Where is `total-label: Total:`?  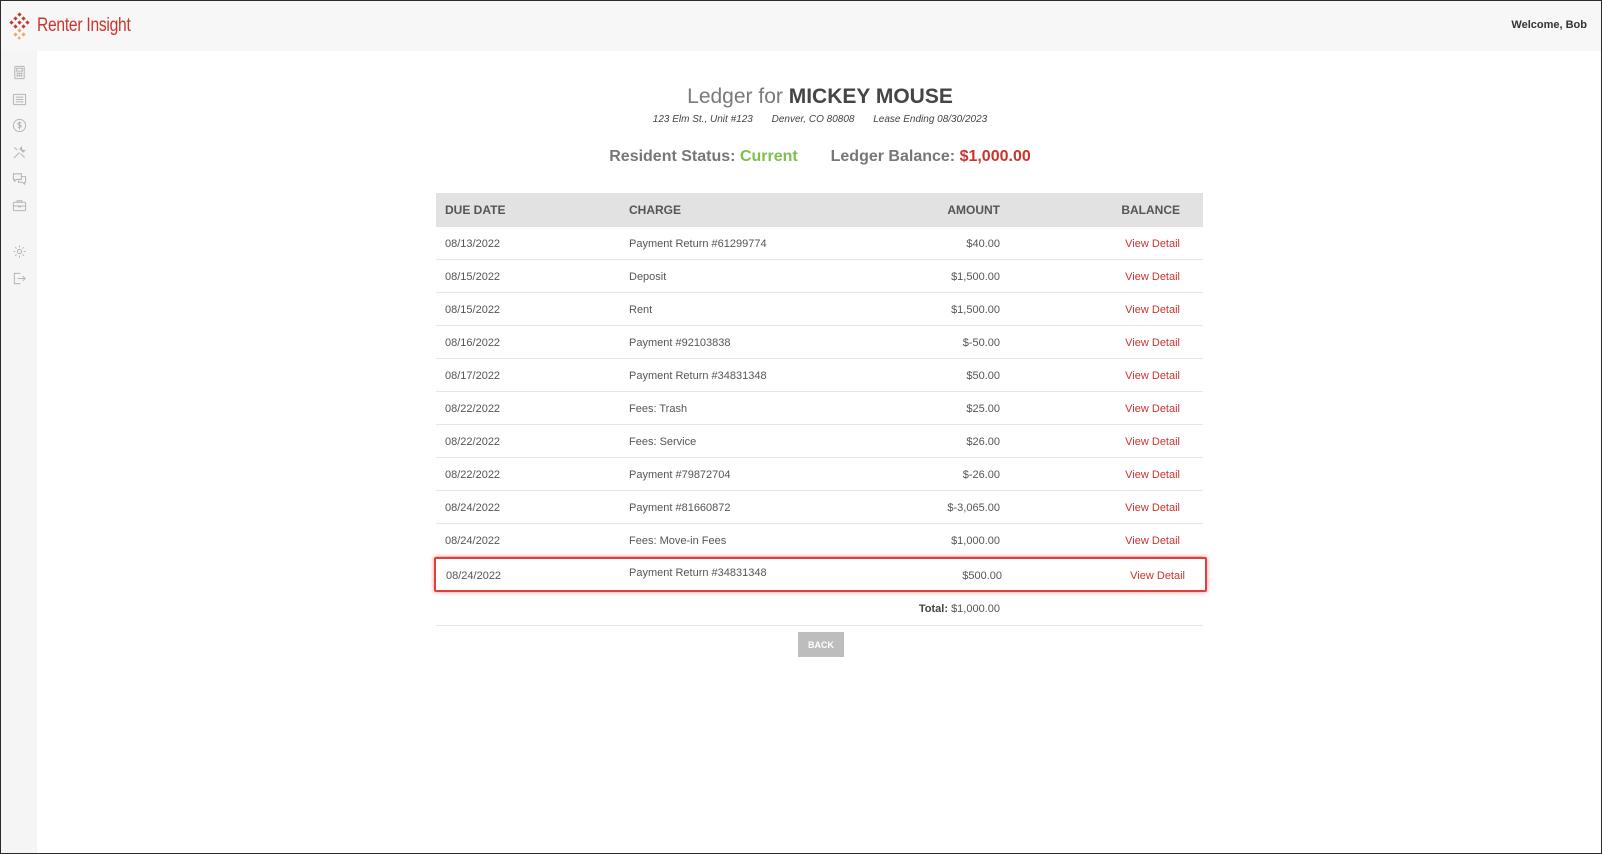
total-label: Total: is located at coordinates (933, 609).